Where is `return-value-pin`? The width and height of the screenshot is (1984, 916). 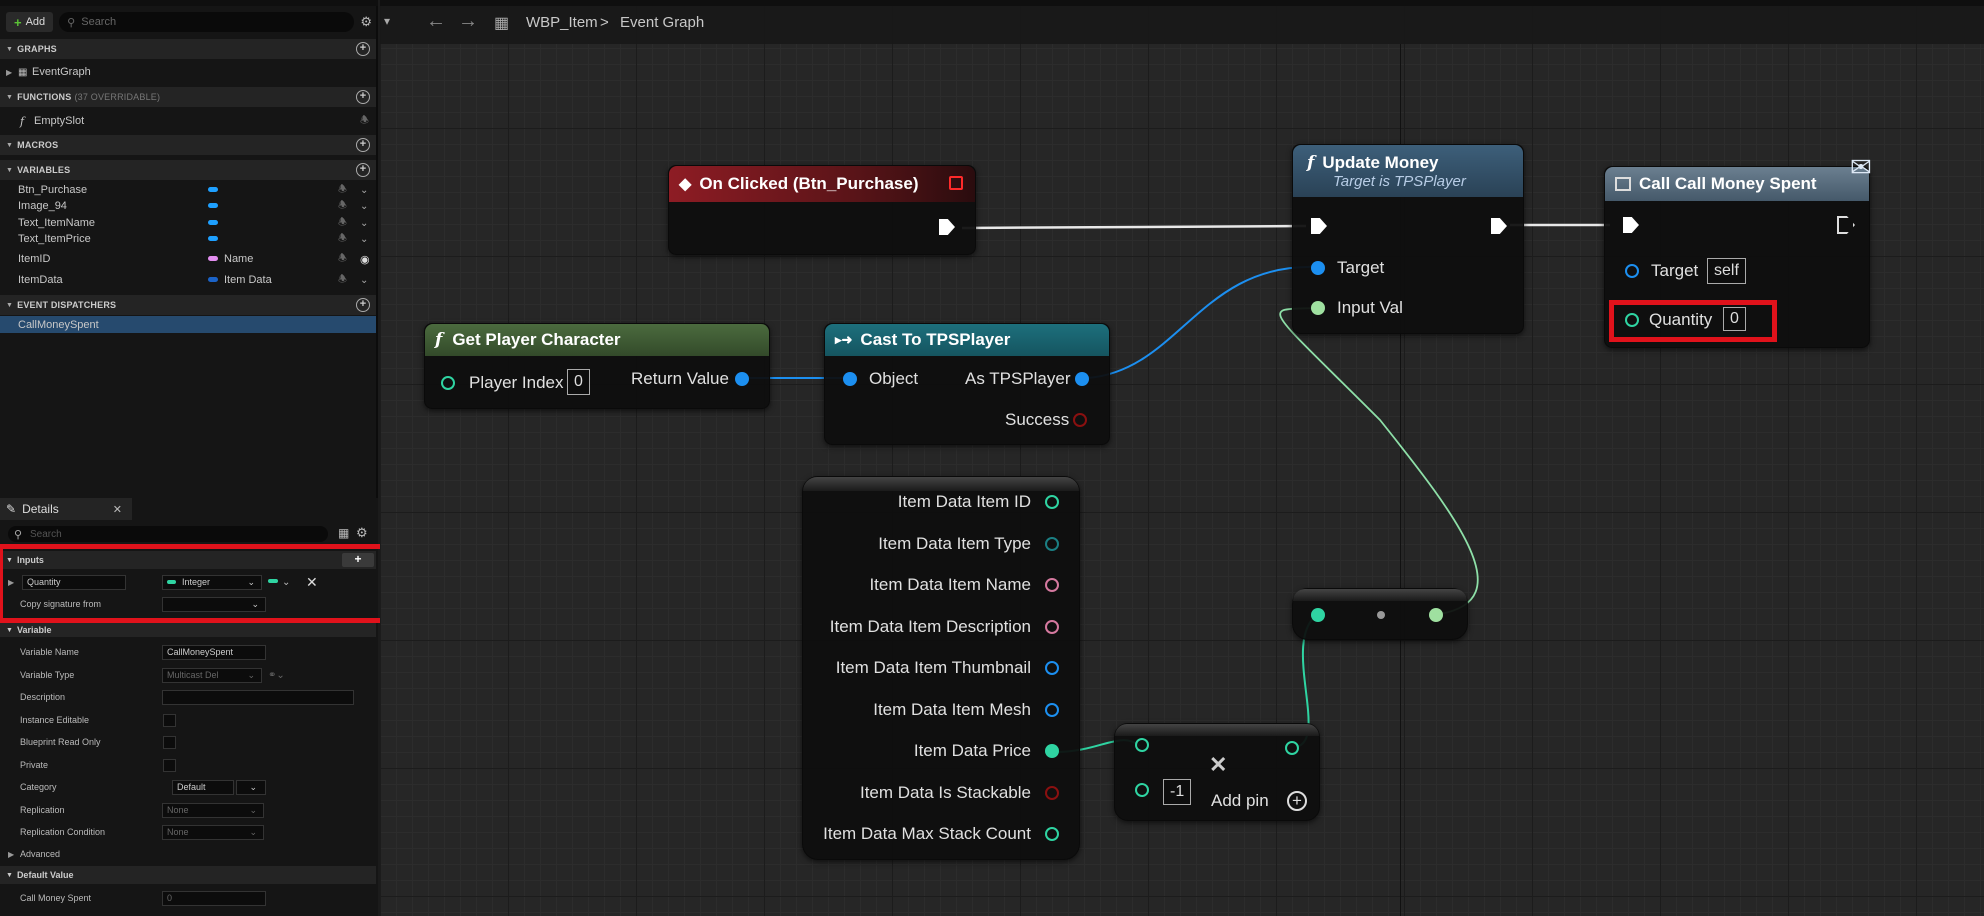
return-value-pin is located at coordinates (742, 379).